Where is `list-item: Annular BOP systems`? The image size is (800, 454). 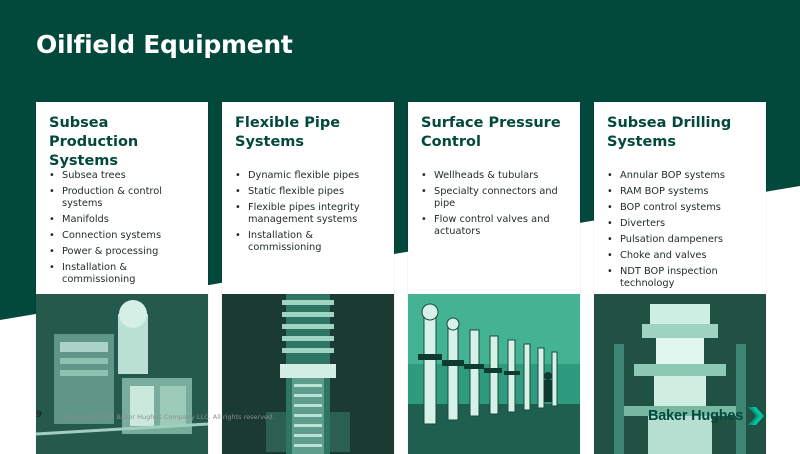 list-item: Annular BOP systems is located at coordinates (682, 176).